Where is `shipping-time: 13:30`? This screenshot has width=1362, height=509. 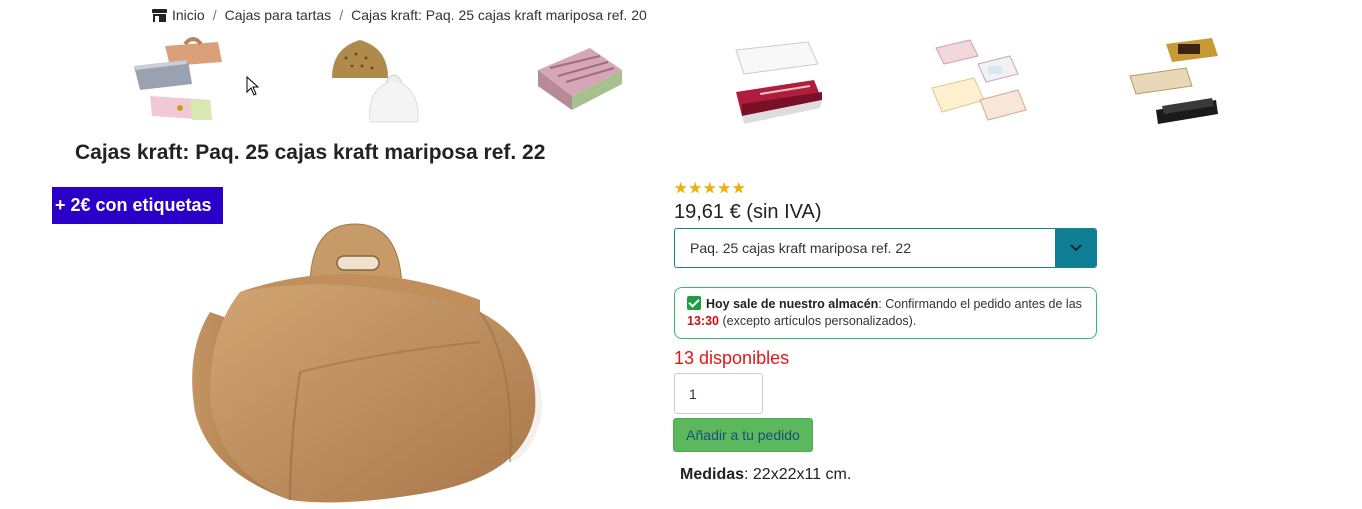 shipping-time: 13:30 is located at coordinates (703, 321).